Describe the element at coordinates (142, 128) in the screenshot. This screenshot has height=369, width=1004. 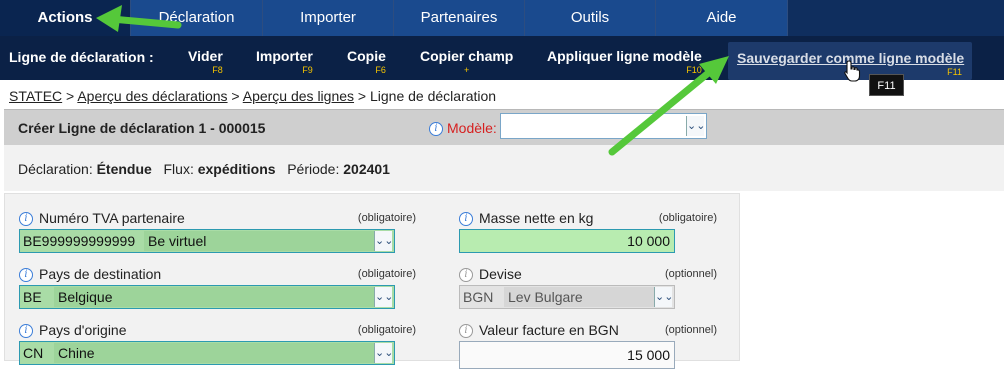
I see `page-title: Créer Ligne de déclaration 1 - 000015` at that location.